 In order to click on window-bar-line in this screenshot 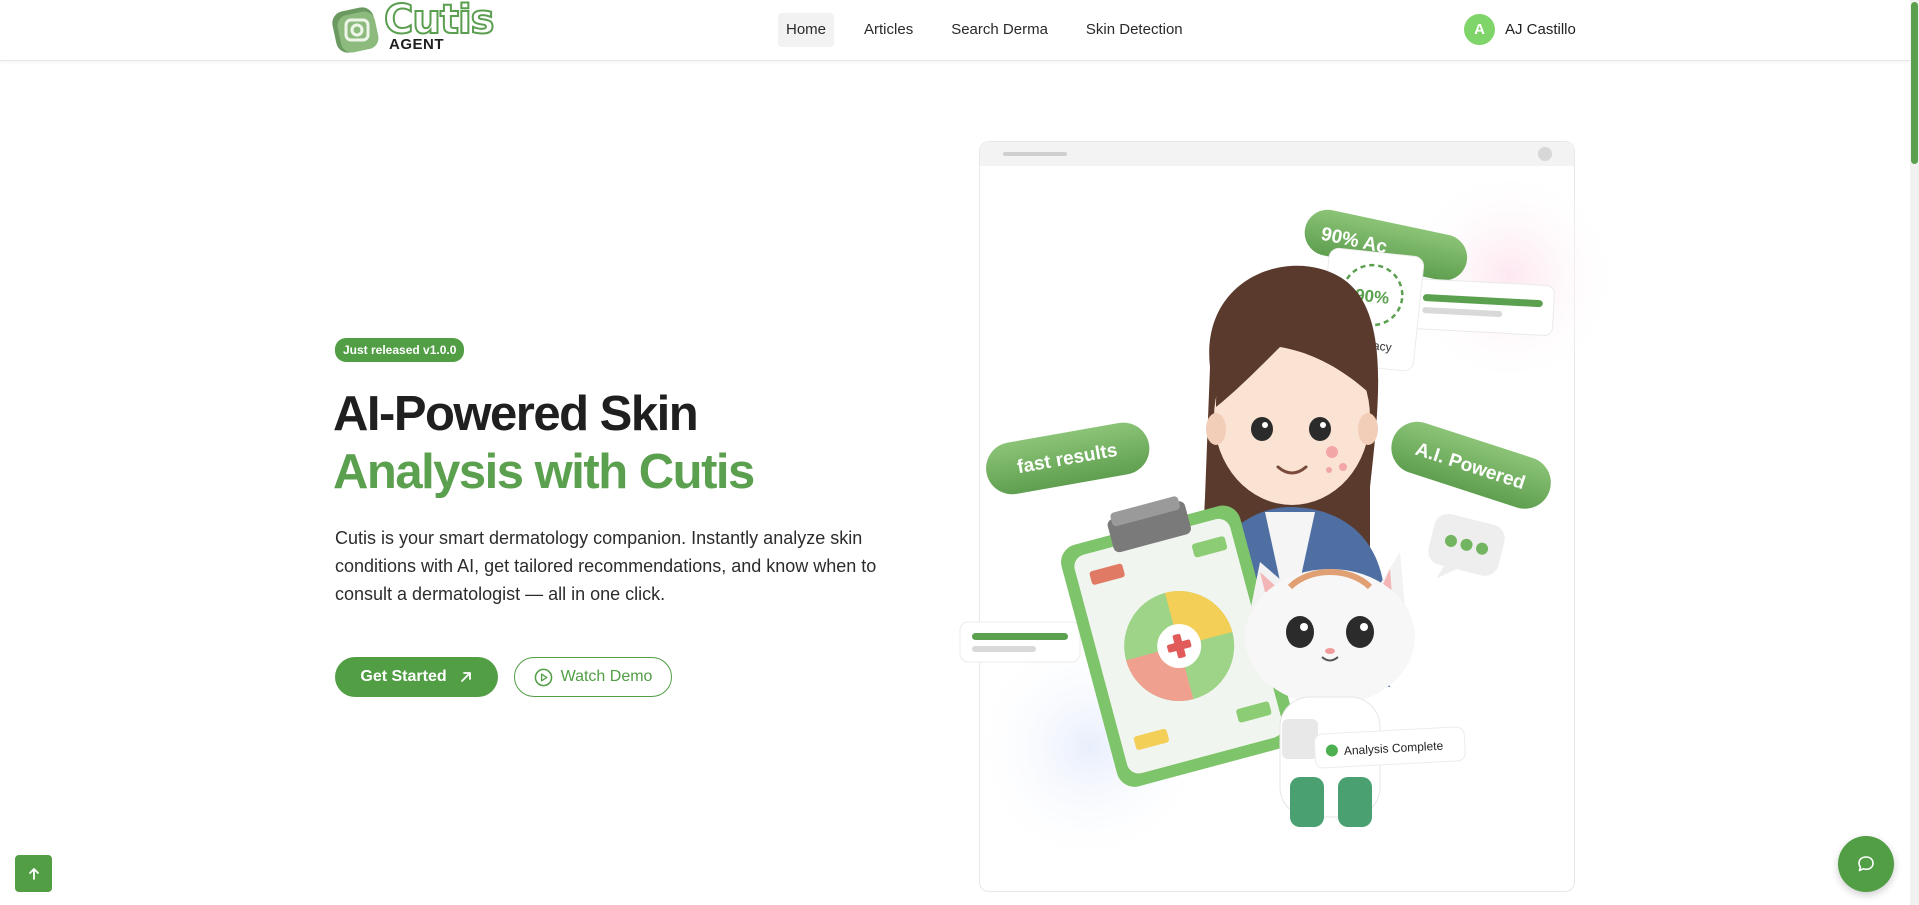, I will do `click(1035, 154)`.